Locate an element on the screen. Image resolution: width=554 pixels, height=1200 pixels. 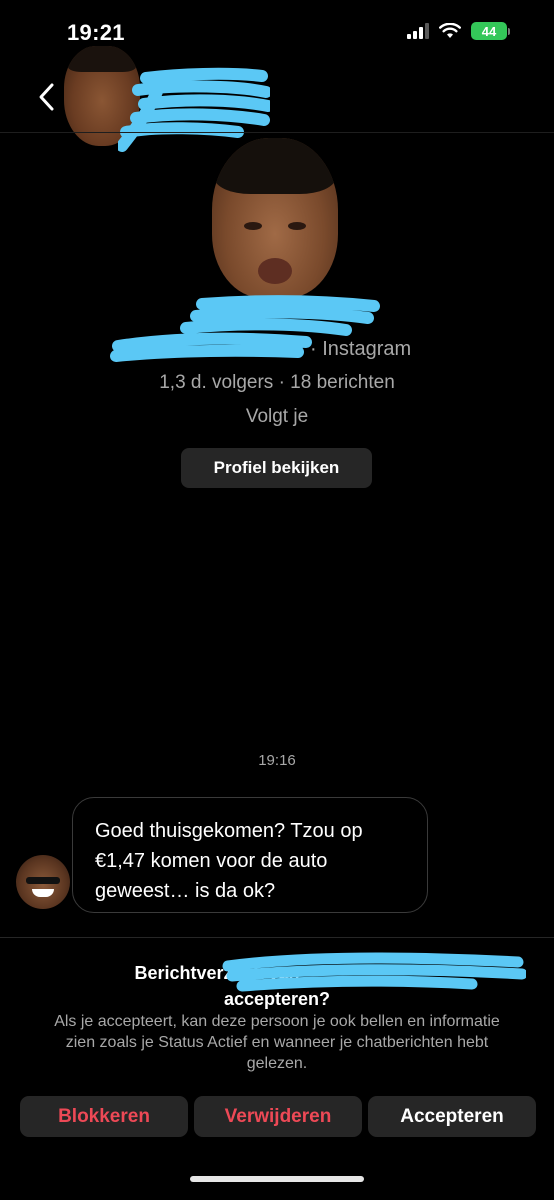
battery-icon: 44 is located at coordinates (490, 31).